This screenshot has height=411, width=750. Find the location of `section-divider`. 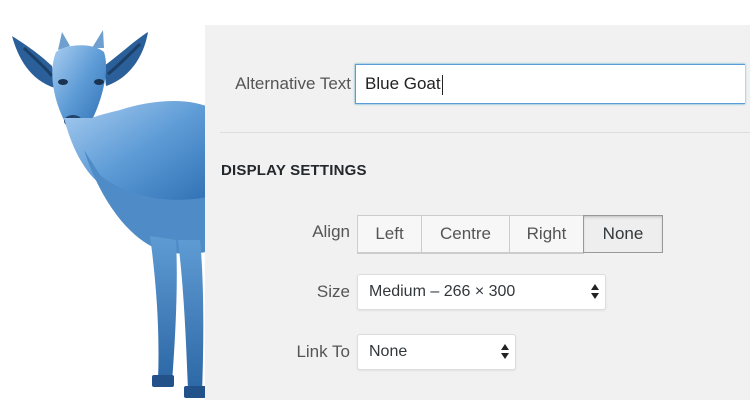

section-divider is located at coordinates (485, 132).